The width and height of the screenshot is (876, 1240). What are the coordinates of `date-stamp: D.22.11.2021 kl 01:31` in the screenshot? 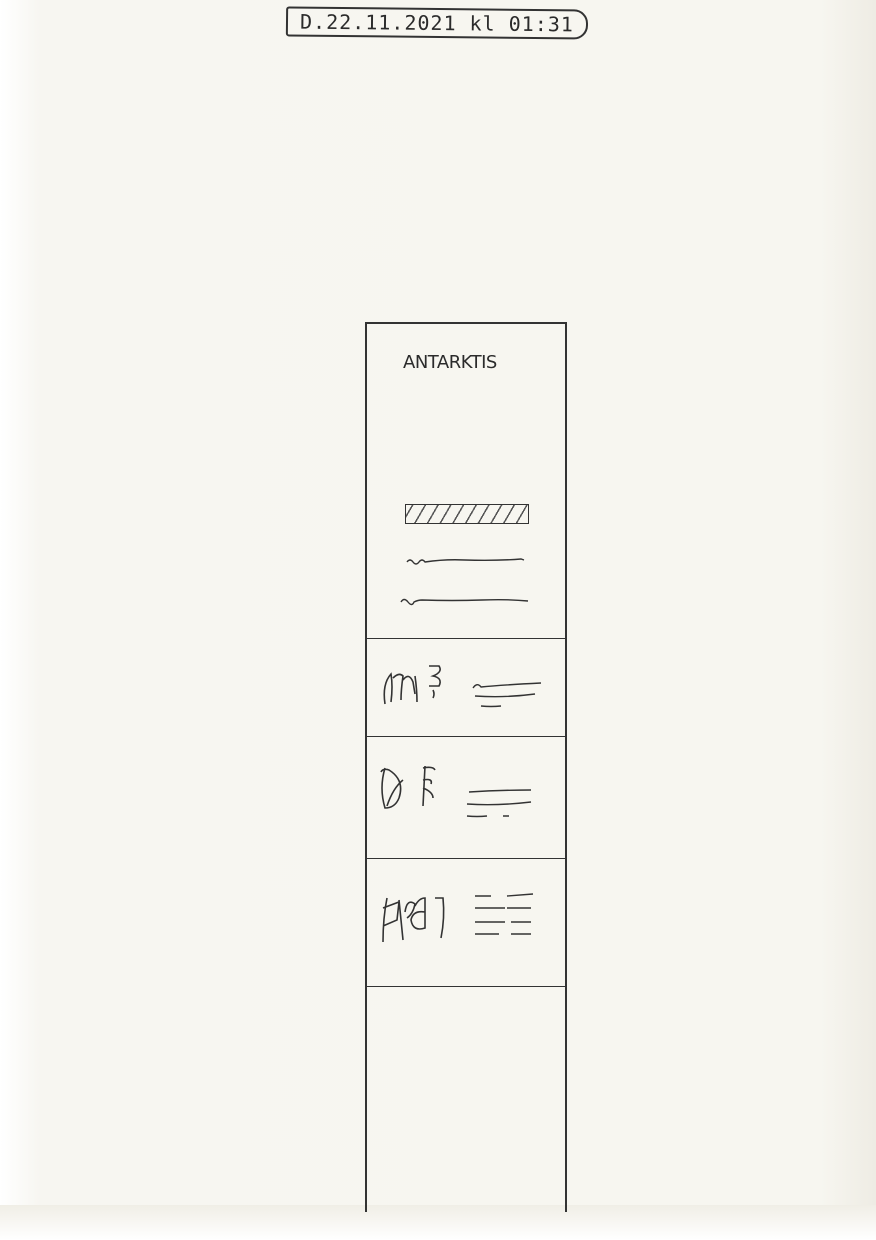 It's located at (437, 23).